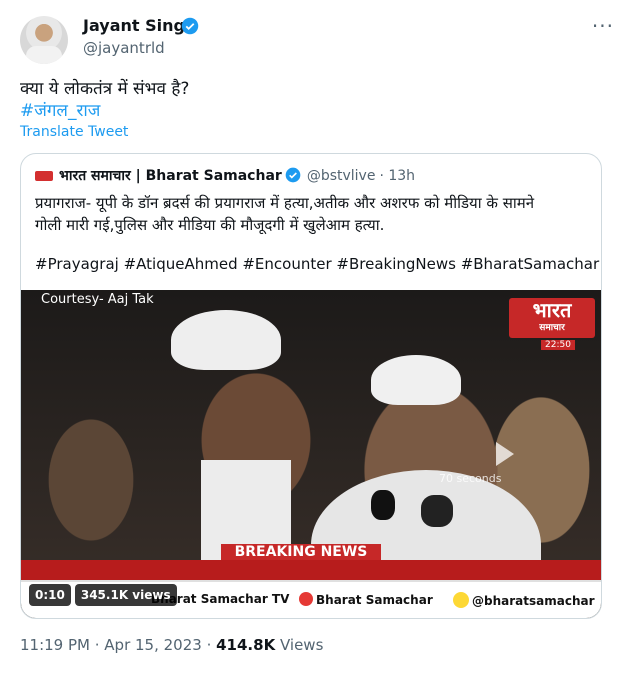 The image size is (640, 683). Describe the element at coordinates (124, 48) in the screenshot. I see `author-handle: @jayantrld` at that location.